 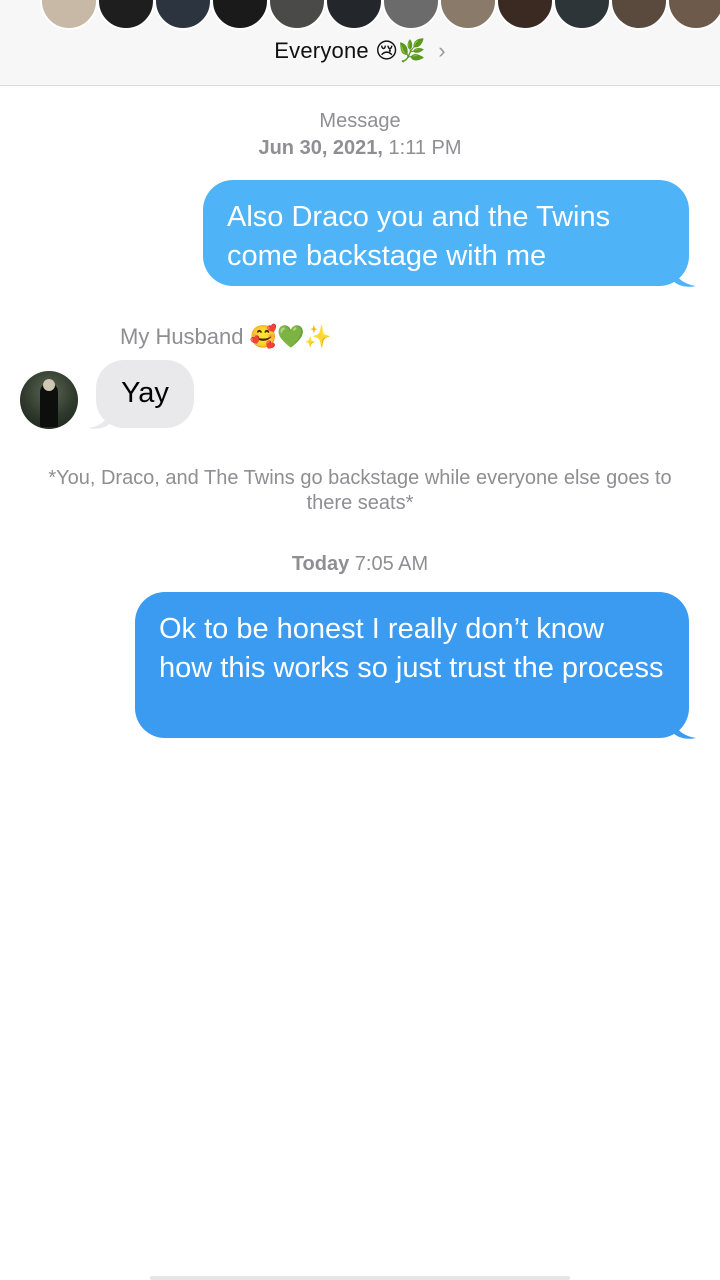 What do you see at coordinates (49, 385) in the screenshot?
I see `avatar-head` at bounding box center [49, 385].